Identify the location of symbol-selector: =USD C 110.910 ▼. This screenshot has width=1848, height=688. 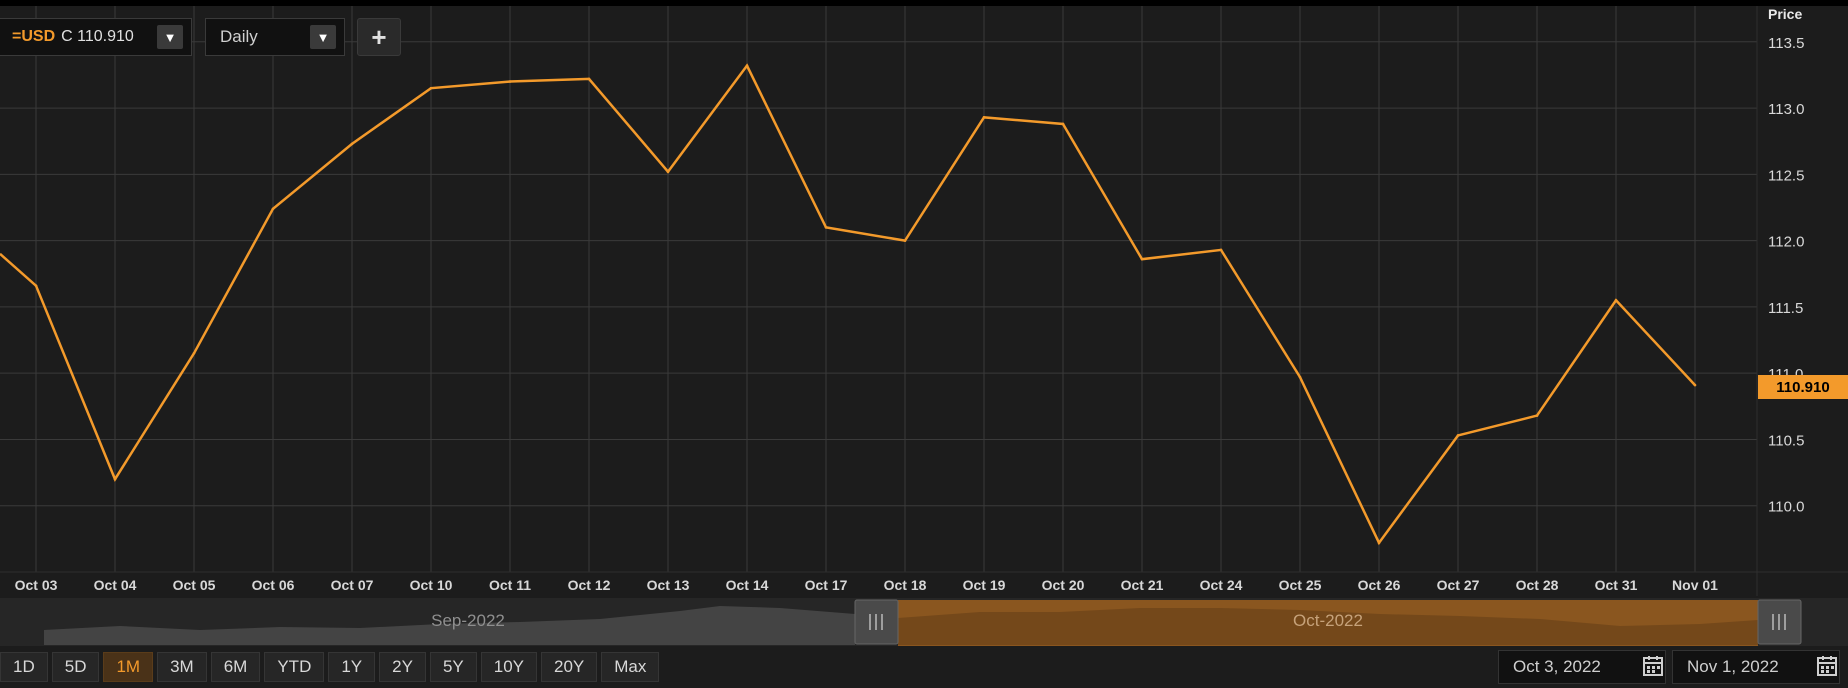
(96, 37).